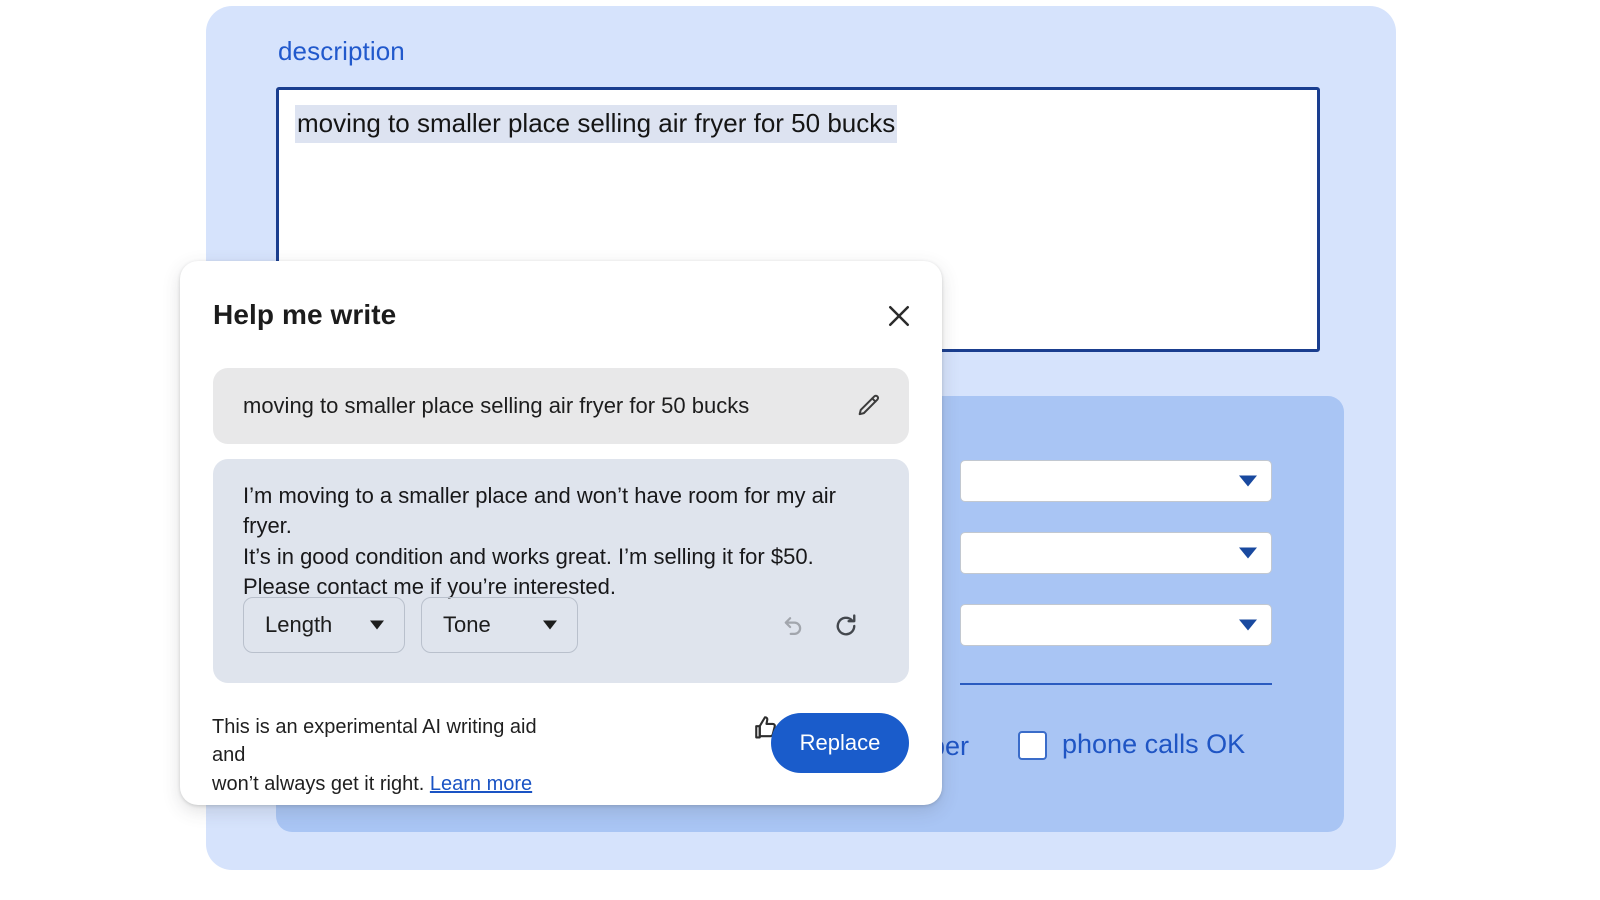 The height and width of the screenshot is (900, 1600). What do you see at coordinates (499, 625) in the screenshot?
I see `tone-dropdown: Tone` at bounding box center [499, 625].